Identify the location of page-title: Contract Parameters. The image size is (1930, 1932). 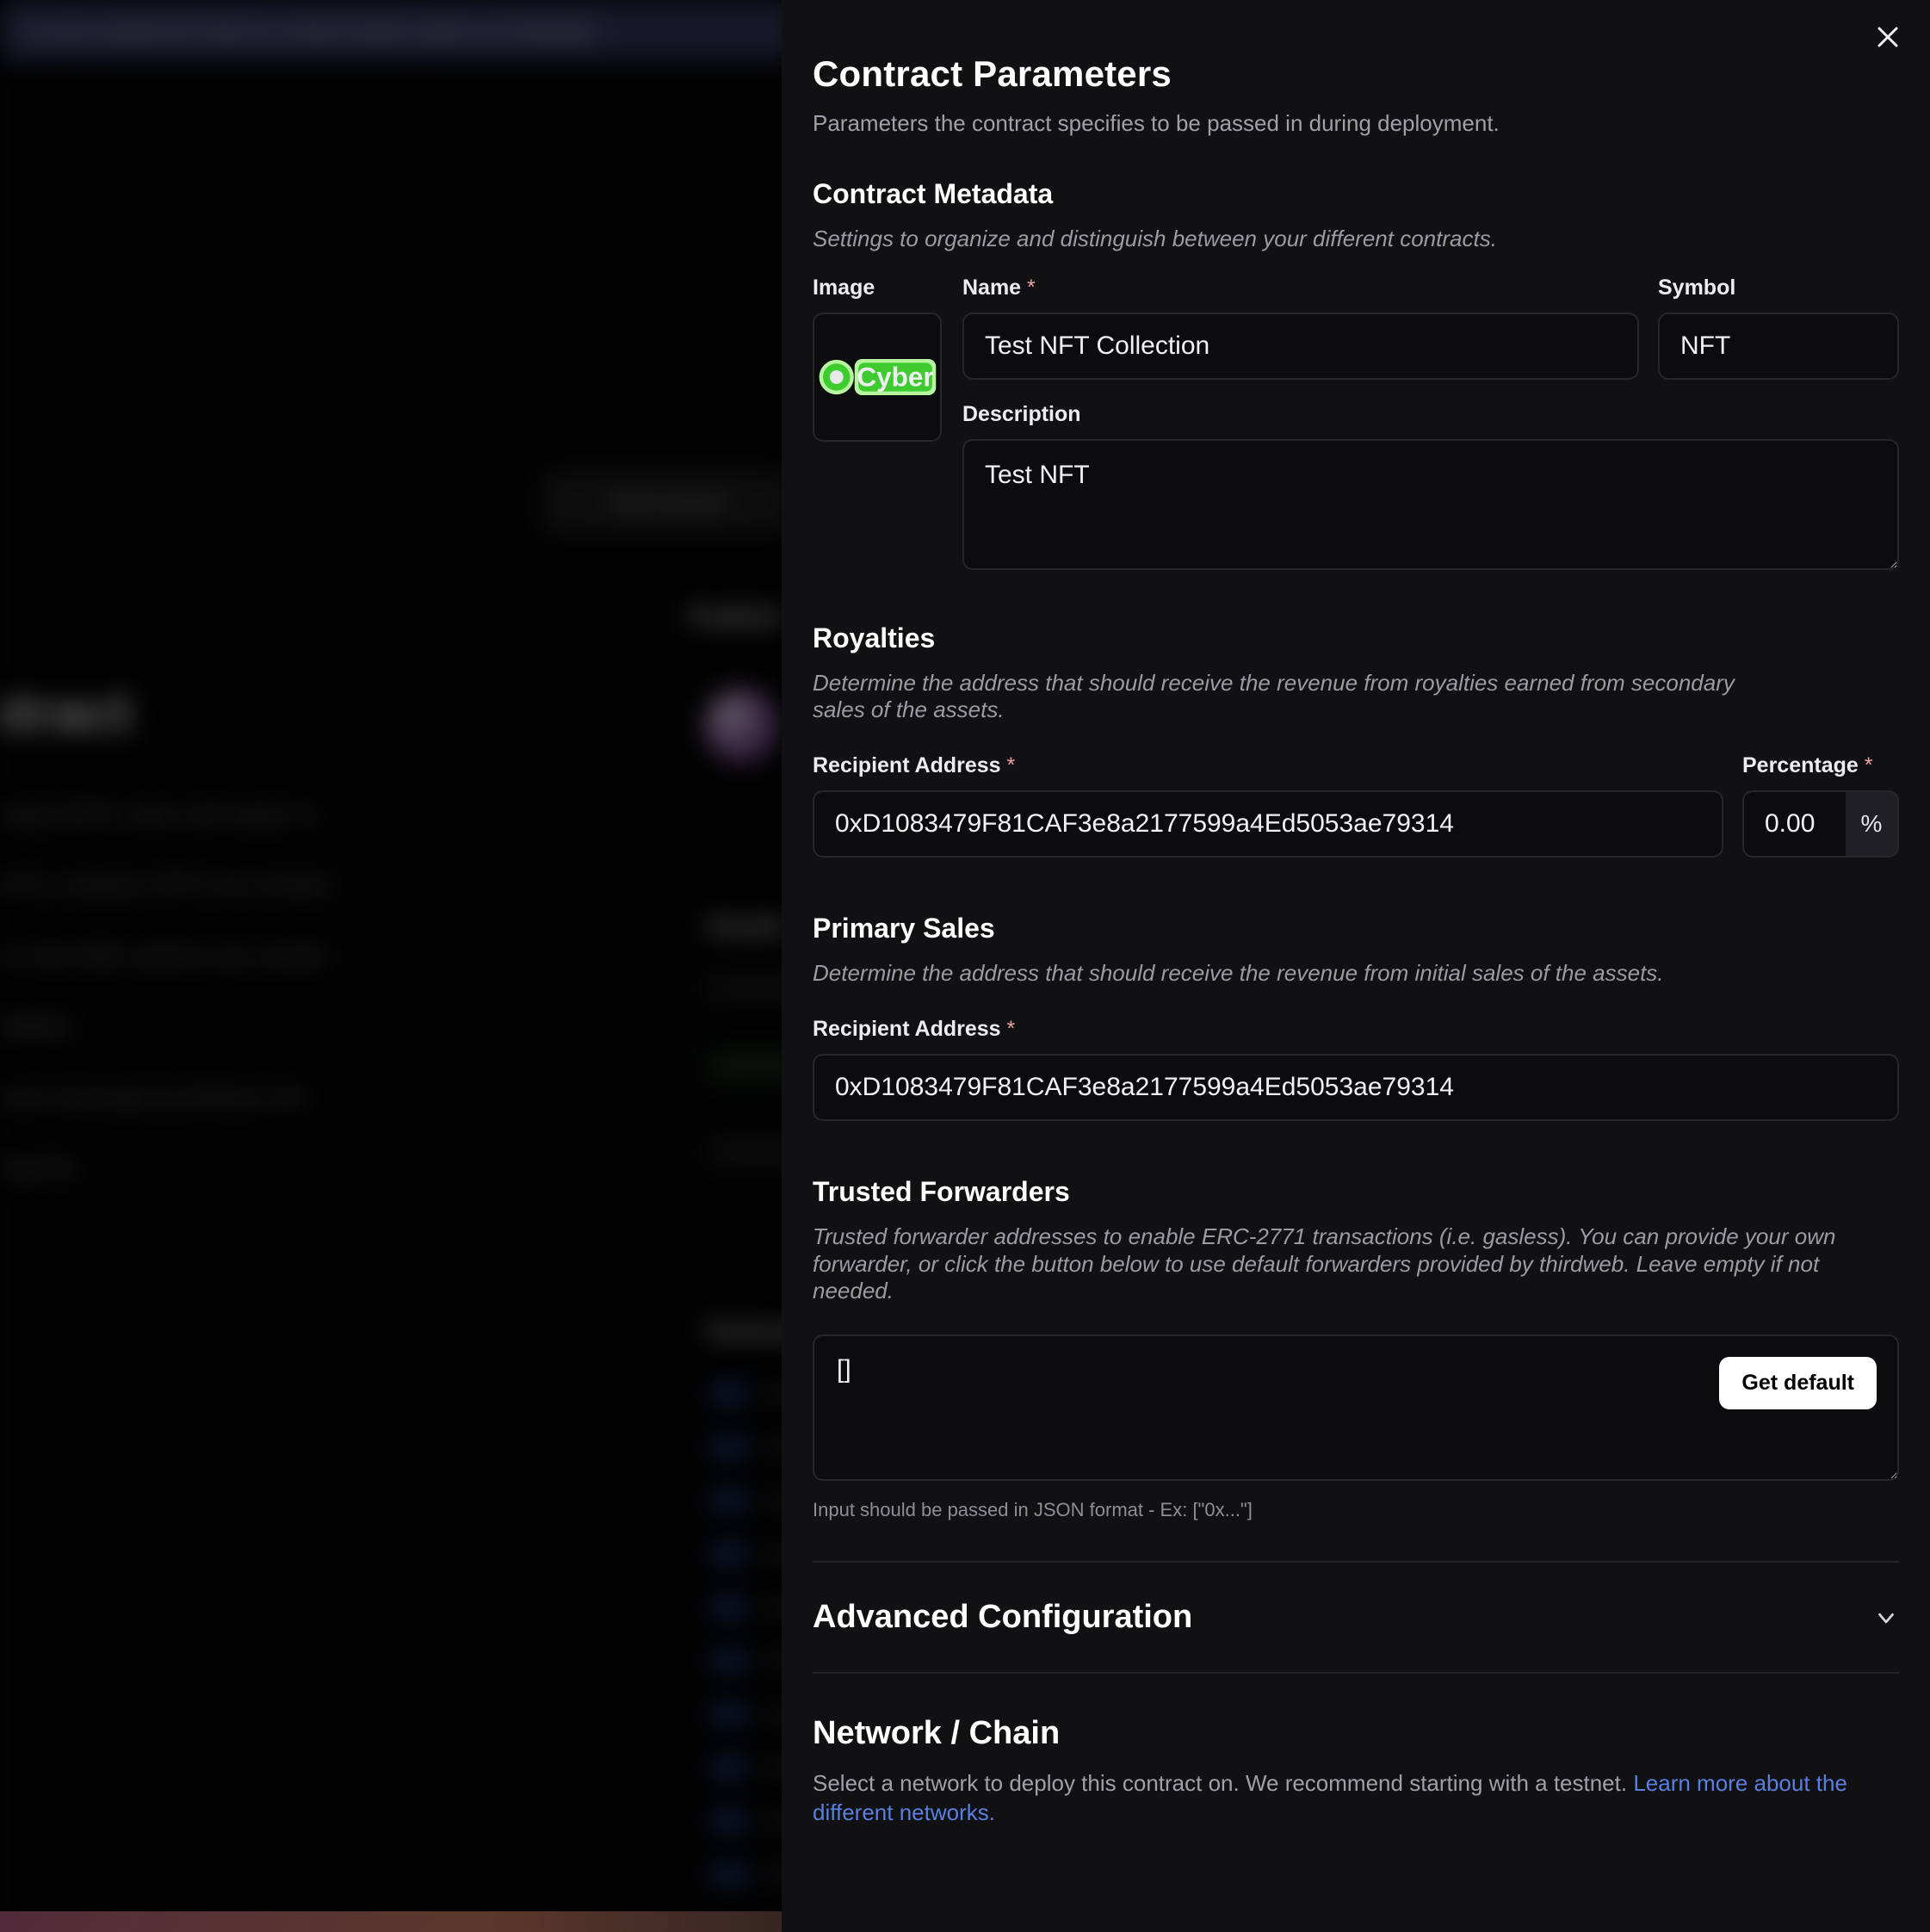
(992, 73).